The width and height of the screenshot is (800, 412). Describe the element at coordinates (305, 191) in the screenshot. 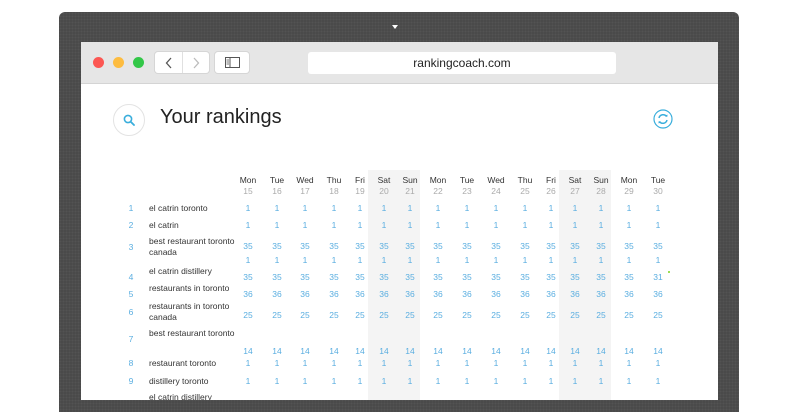

I see `day-date-header: 17` at that location.